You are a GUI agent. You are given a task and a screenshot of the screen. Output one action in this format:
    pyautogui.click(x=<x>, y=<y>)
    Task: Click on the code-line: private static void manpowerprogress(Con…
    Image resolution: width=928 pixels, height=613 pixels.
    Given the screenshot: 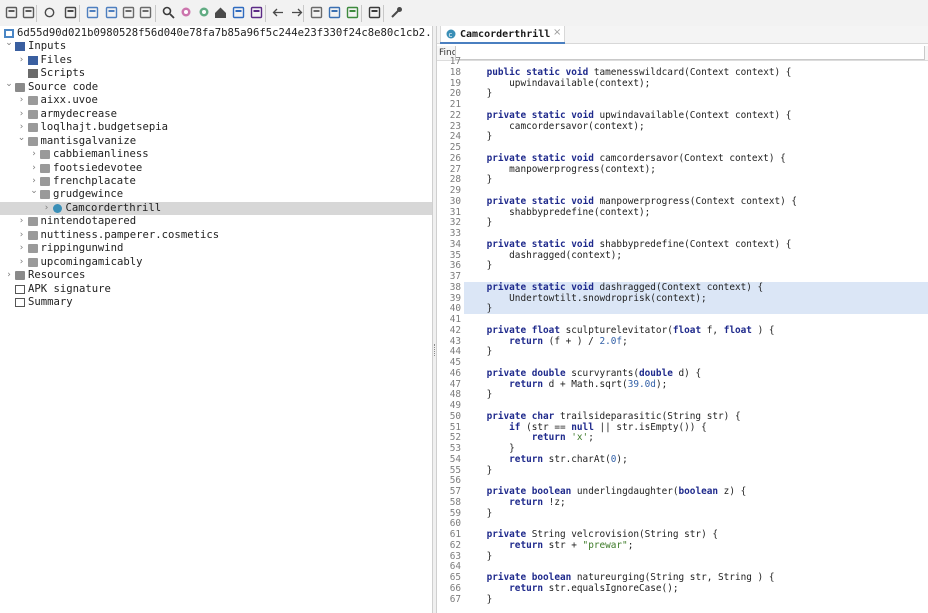 What is the action you would take?
    pyautogui.click(x=696, y=201)
    